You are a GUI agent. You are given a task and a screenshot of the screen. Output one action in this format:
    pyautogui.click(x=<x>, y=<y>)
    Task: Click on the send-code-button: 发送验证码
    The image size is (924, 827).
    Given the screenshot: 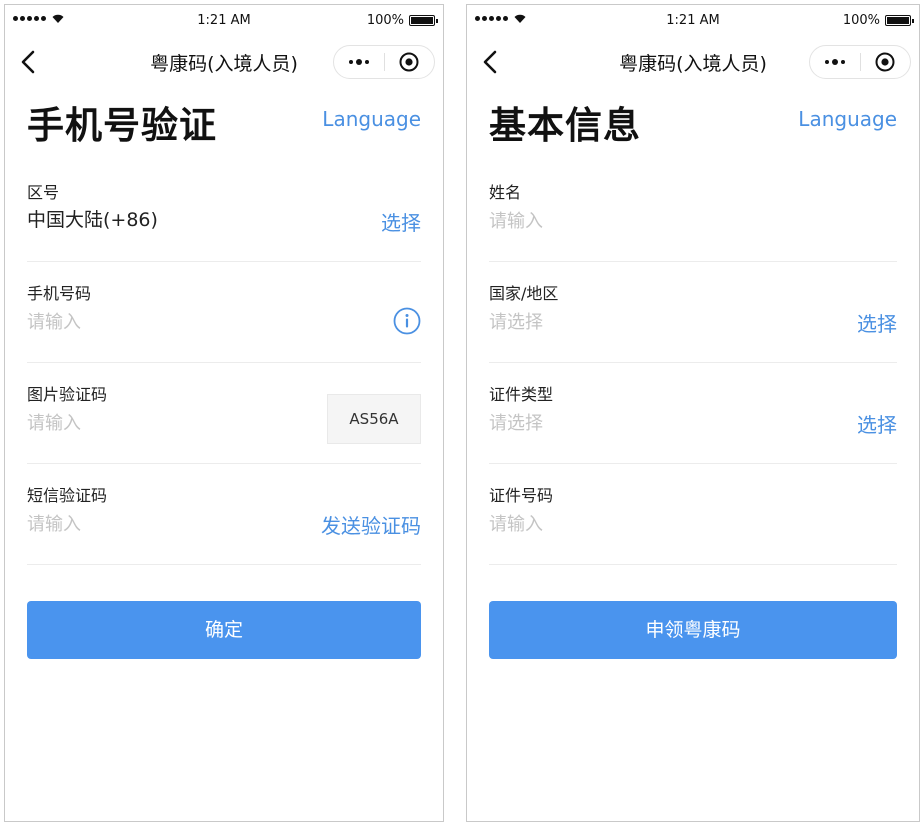 What is the action you would take?
    pyautogui.click(x=371, y=524)
    